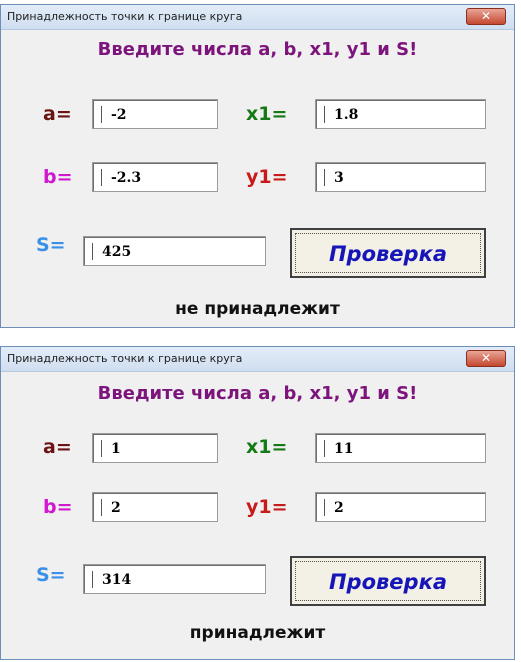  I want to click on field-a-value: 1, so click(116, 449).